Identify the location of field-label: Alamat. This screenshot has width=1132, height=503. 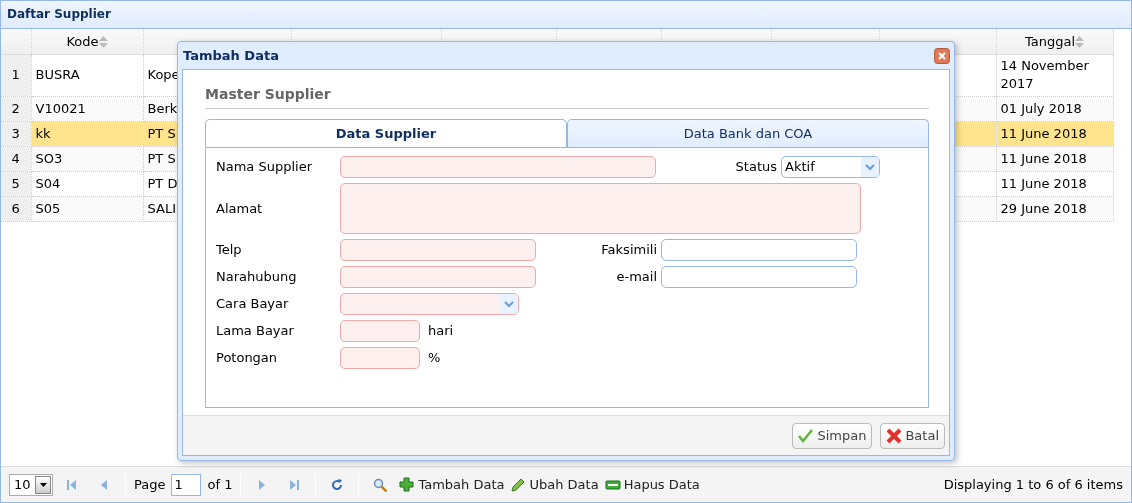
(240, 208).